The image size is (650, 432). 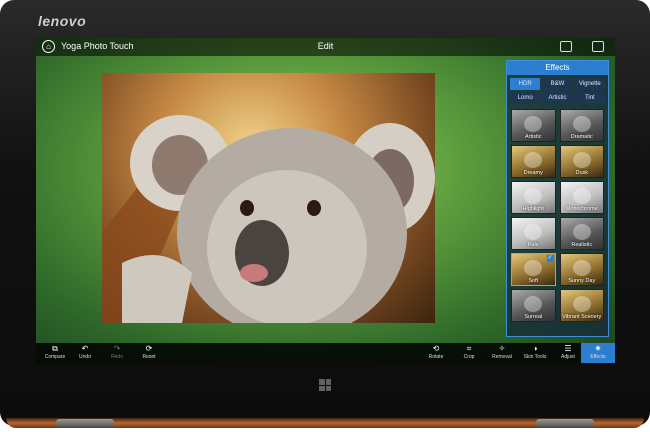 What do you see at coordinates (557, 84) in the screenshot?
I see `tab-bw: B&W` at bounding box center [557, 84].